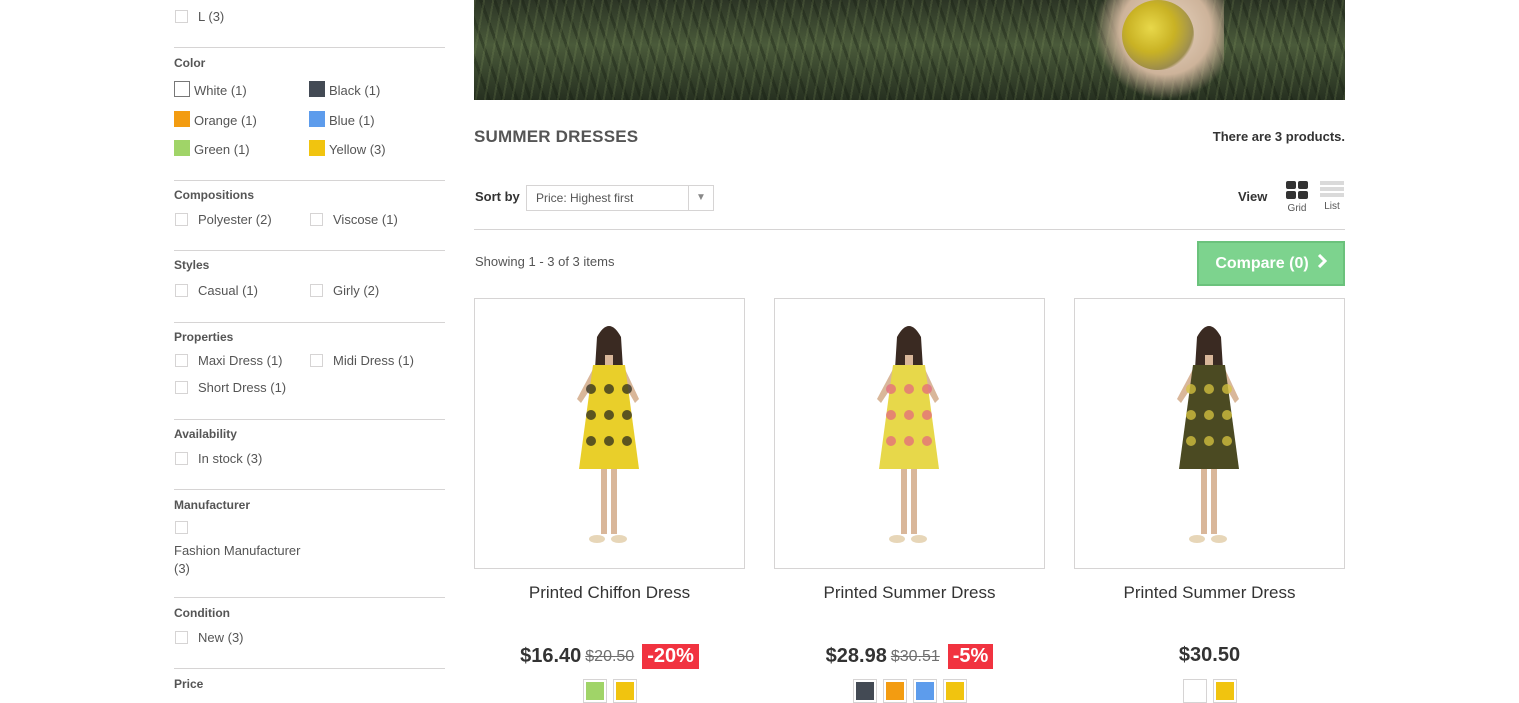  Describe the element at coordinates (237, 560) in the screenshot. I see `filter-option-fashion-manufacturer: Fashion Manufacturer (3)` at that location.